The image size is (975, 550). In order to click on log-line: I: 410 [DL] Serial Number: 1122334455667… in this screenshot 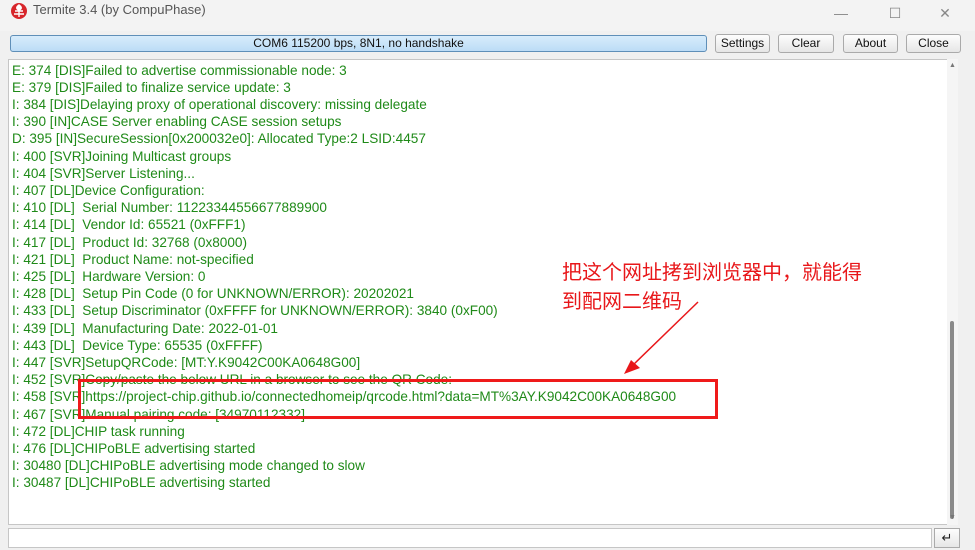, I will do `click(169, 207)`.